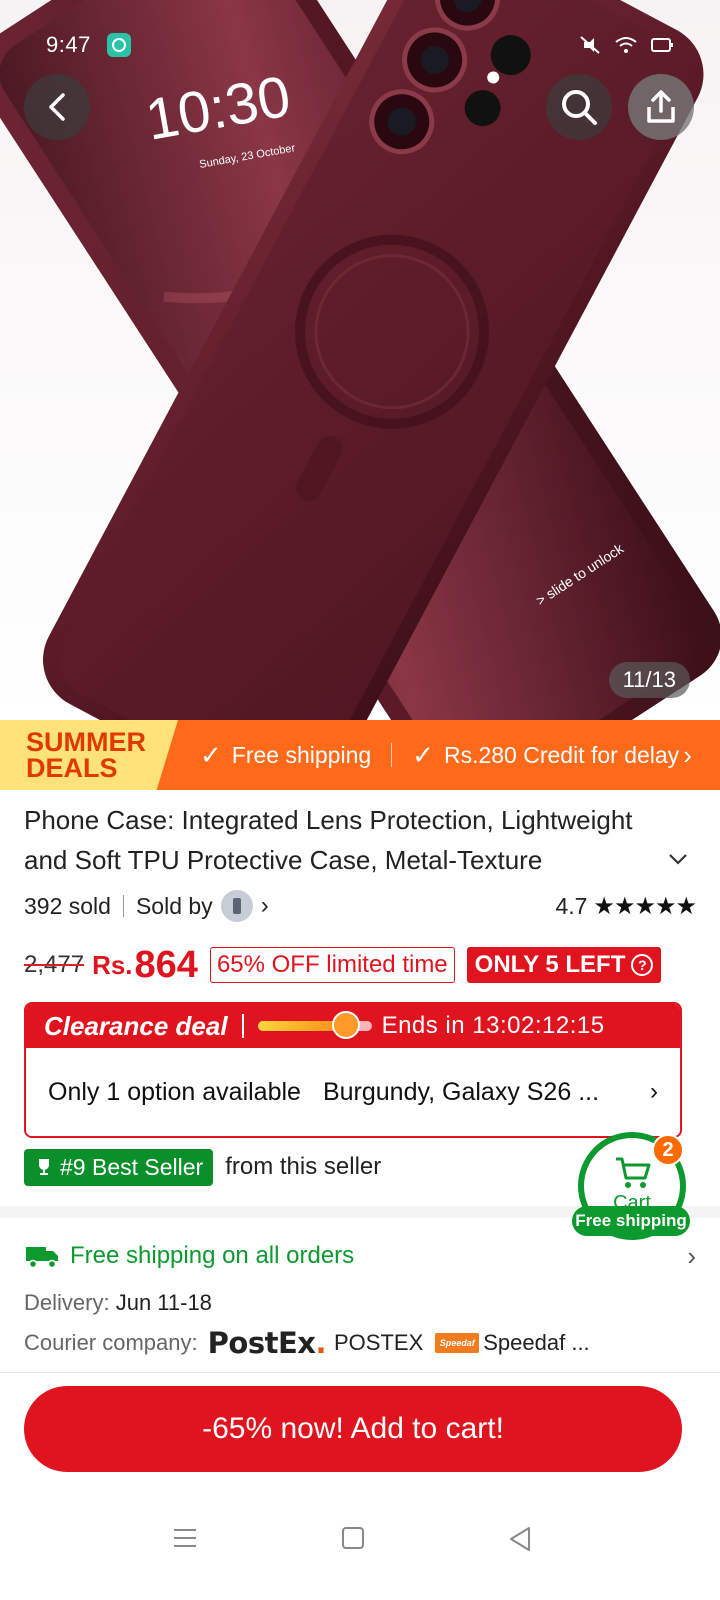 This screenshot has width=720, height=1600. Describe the element at coordinates (132, 1166) in the screenshot. I see `best-seller-label: #9 Best Seller` at that location.